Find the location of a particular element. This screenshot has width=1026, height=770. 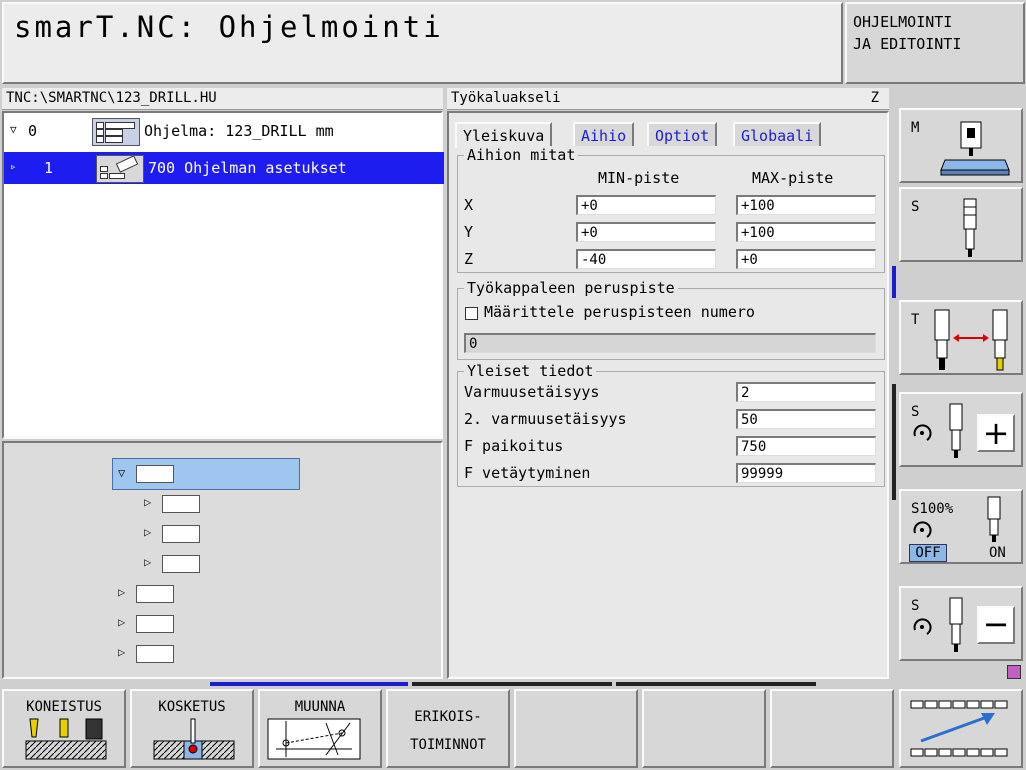

program-icon is located at coordinates (116, 132).